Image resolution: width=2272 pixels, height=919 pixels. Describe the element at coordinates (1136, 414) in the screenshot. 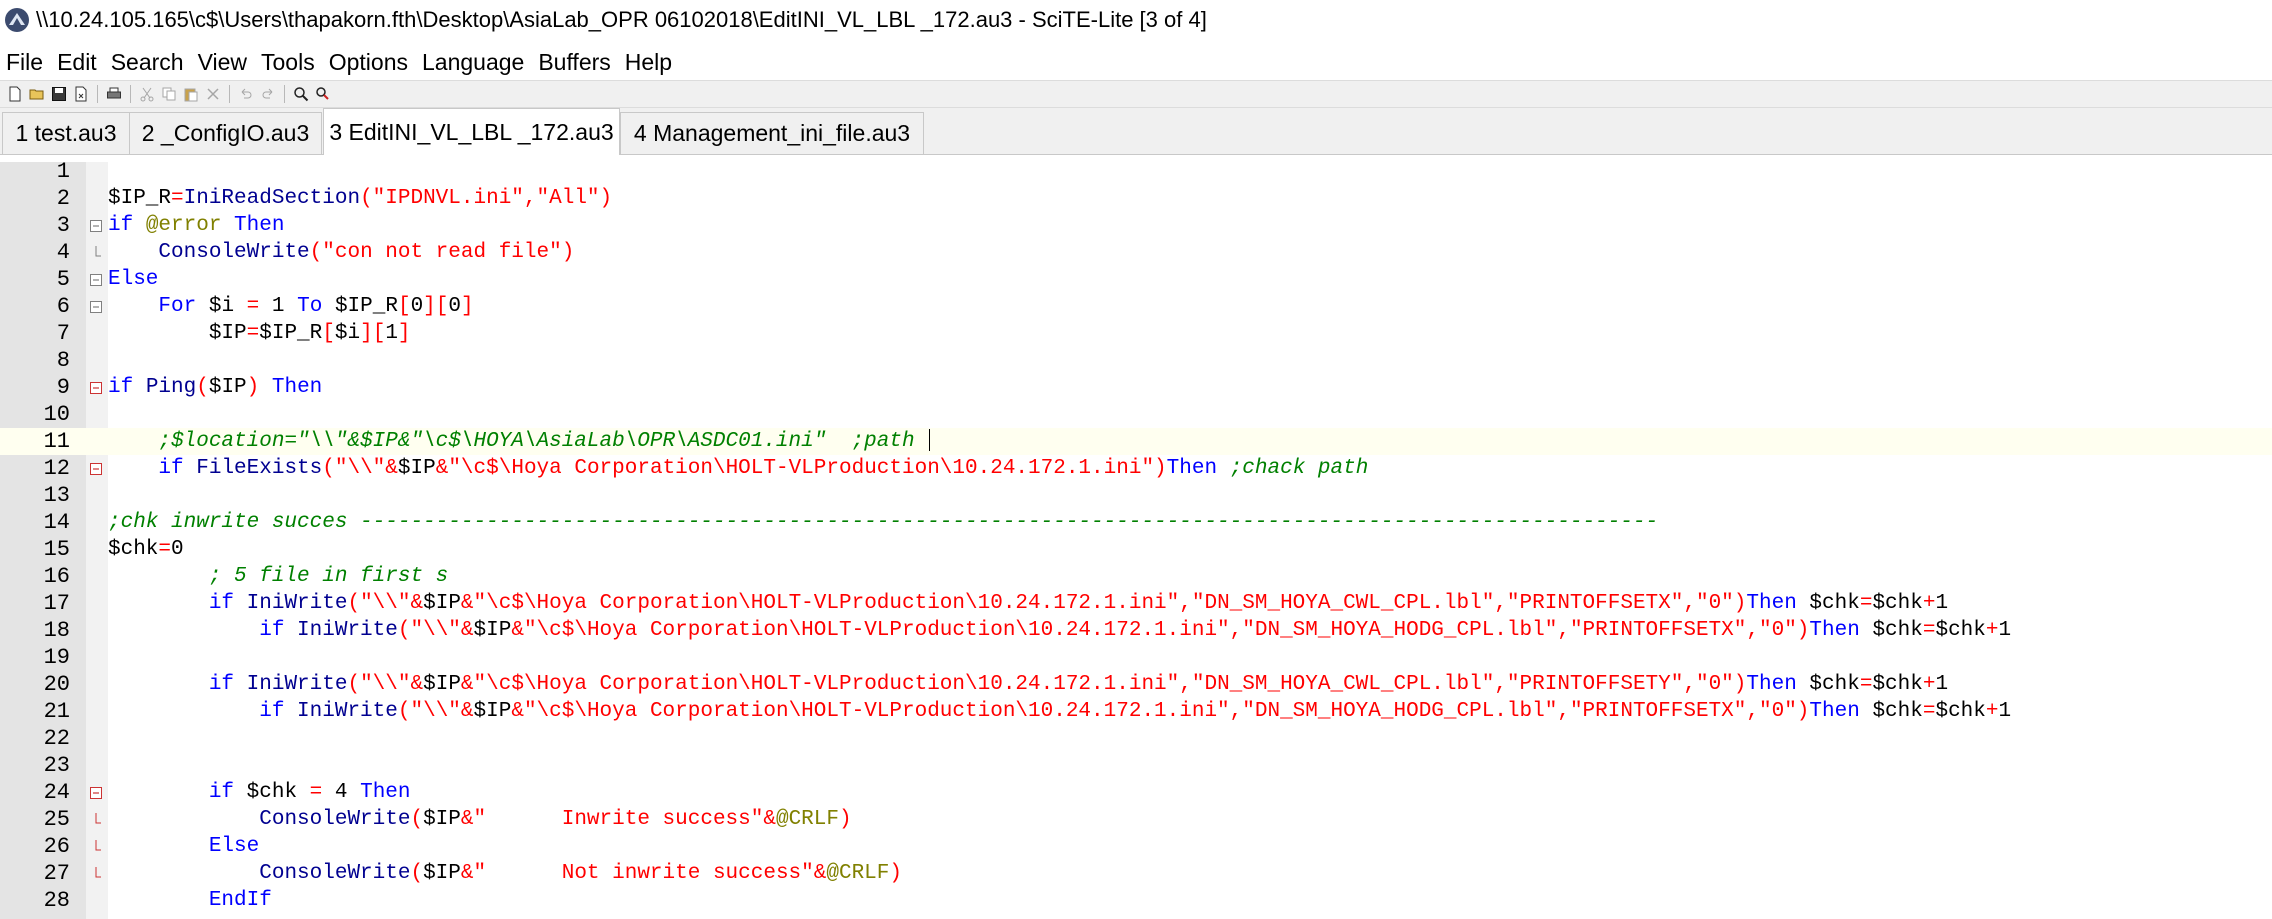

I see `code-line: 10` at that location.